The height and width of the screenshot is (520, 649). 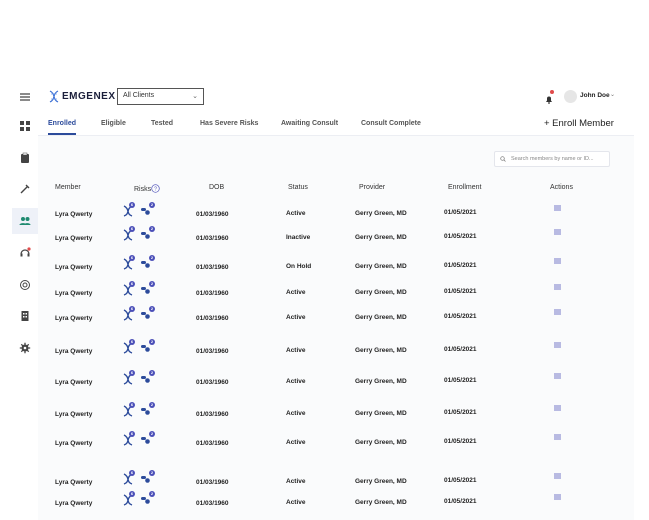 What do you see at coordinates (299, 266) in the screenshot?
I see `status-value: On Hold` at bounding box center [299, 266].